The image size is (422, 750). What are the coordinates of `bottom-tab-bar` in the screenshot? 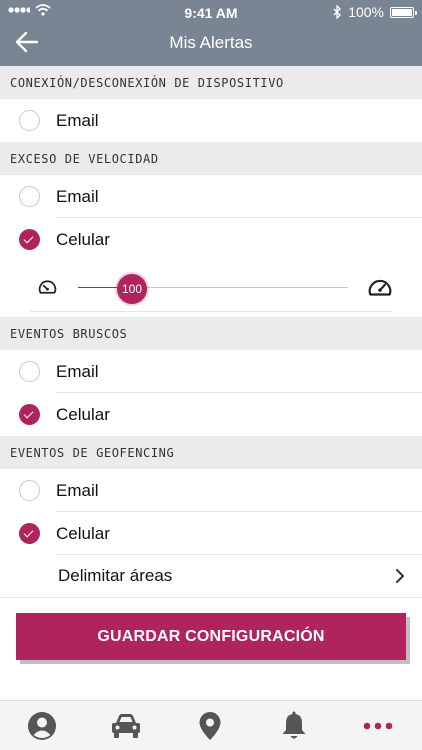 It's located at (211, 725).